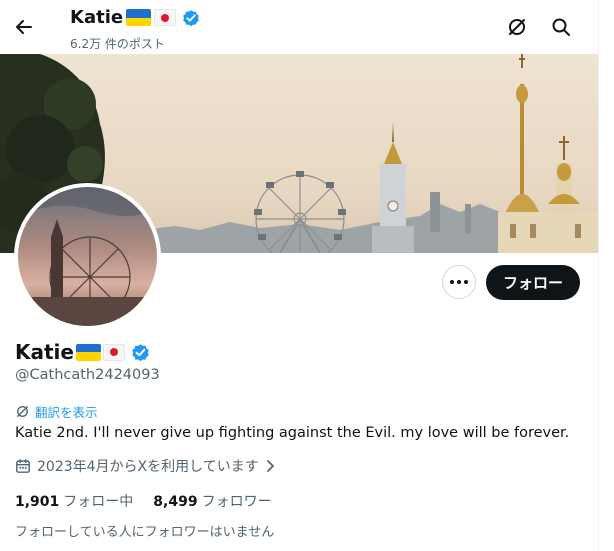 Image resolution: width=614 pixels, height=551 pixels. I want to click on join-date: 2023年4月からXを利用しています, so click(145, 466).